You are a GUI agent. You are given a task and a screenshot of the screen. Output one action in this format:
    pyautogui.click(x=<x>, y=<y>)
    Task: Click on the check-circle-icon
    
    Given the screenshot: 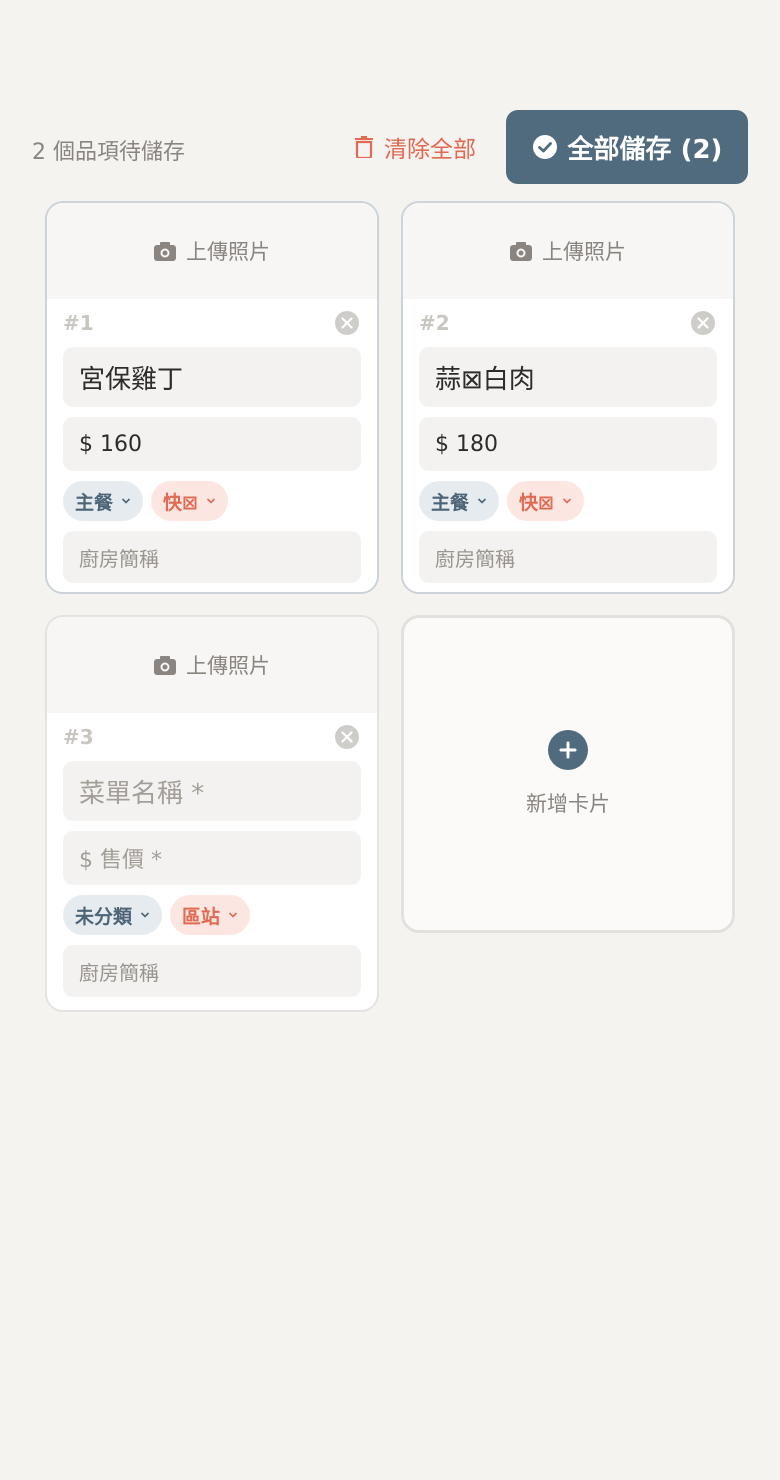 What is the action you would take?
    pyautogui.click(x=544, y=147)
    